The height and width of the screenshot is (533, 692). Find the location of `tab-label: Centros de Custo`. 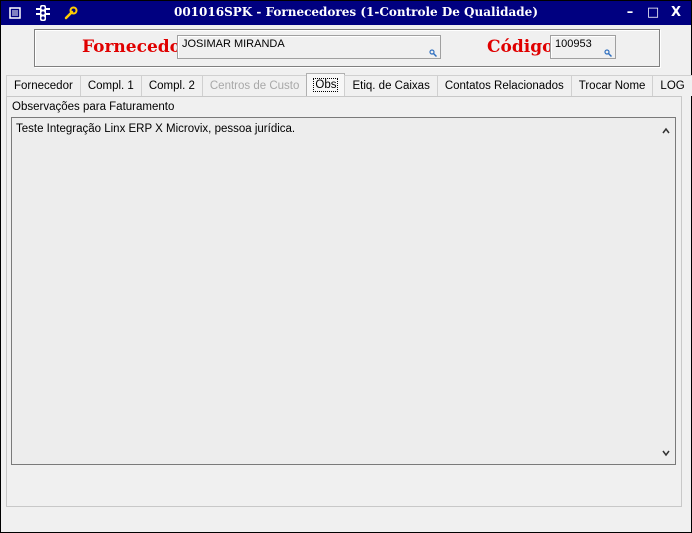

tab-label: Centros de Custo is located at coordinates (254, 86).